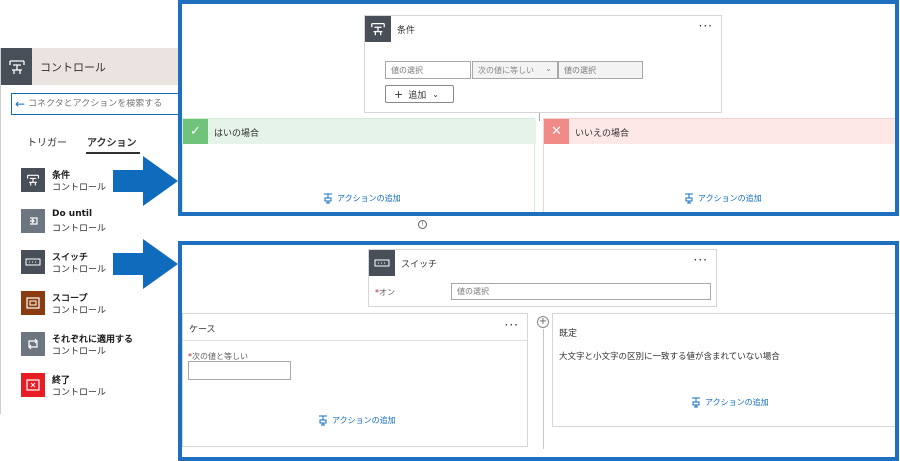  I want to click on yes-branch-header: ✓ はいの場合, so click(359, 131).